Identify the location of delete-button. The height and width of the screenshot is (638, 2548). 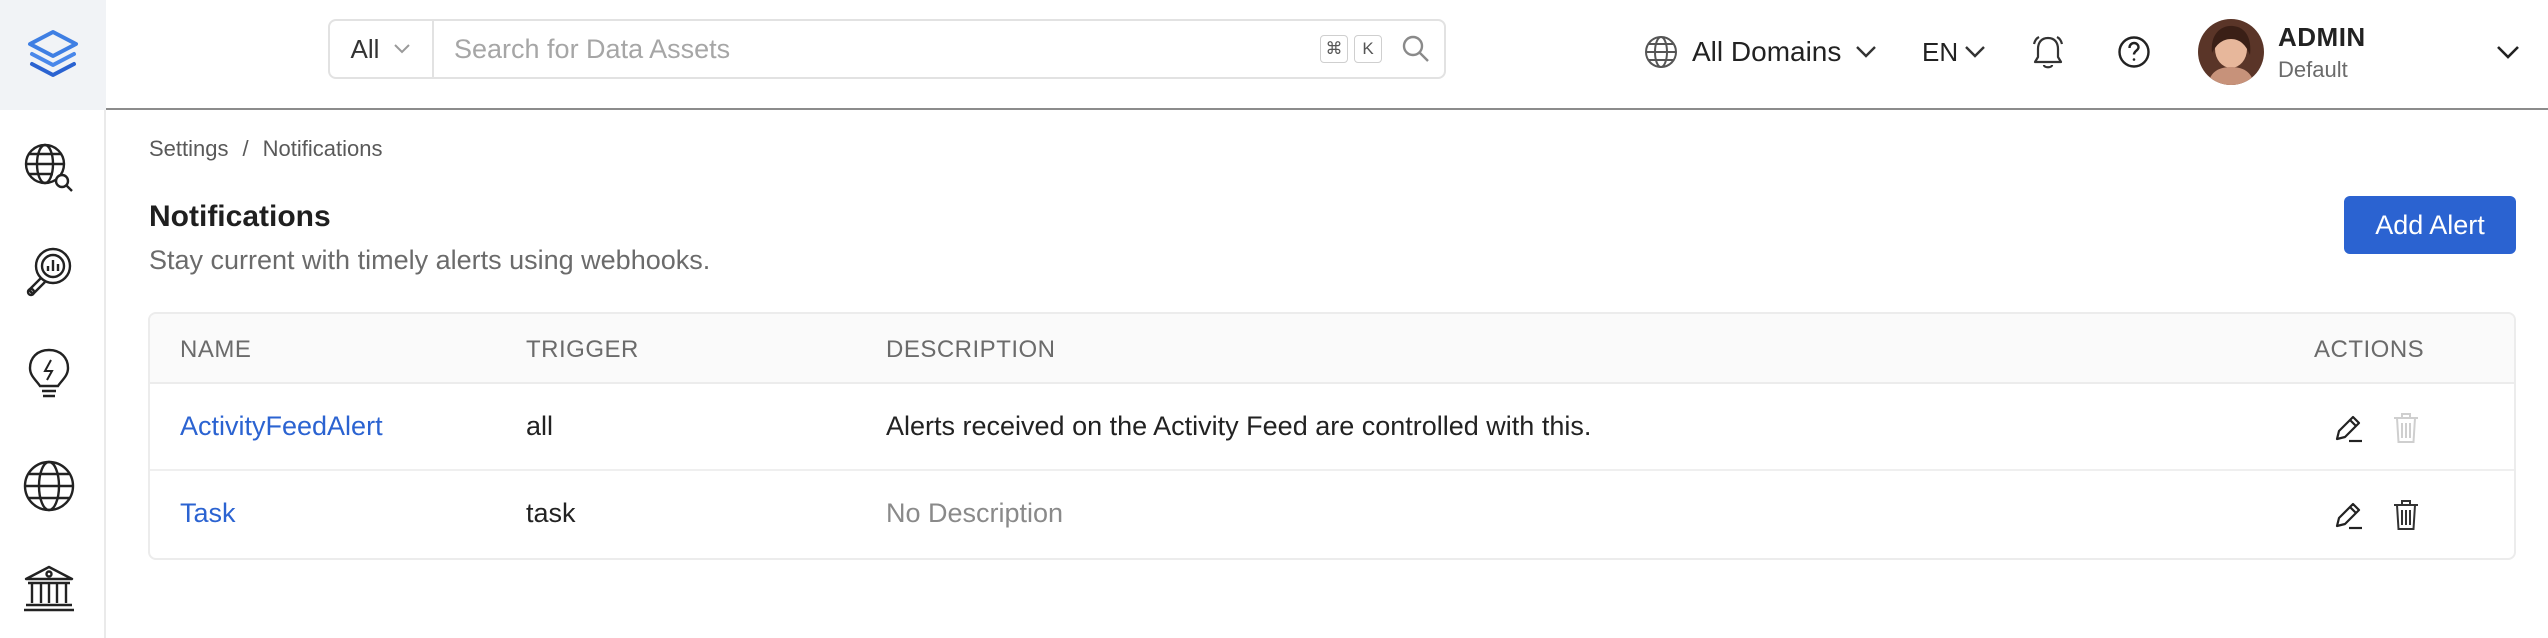
(2406, 515).